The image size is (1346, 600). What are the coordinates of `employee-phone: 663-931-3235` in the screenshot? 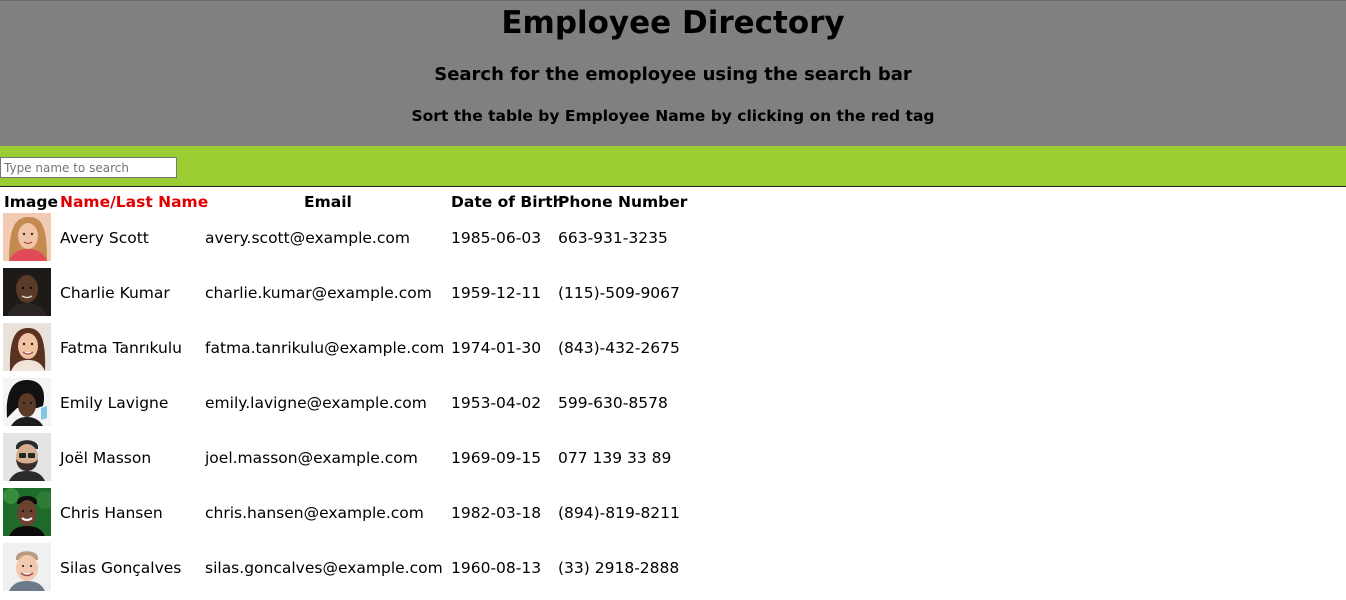 It's located at (613, 238).